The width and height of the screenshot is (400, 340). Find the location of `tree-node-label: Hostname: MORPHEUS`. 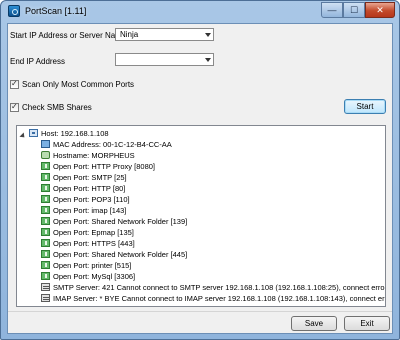

tree-node-label: Hostname: MORPHEUS is located at coordinates (94, 155).